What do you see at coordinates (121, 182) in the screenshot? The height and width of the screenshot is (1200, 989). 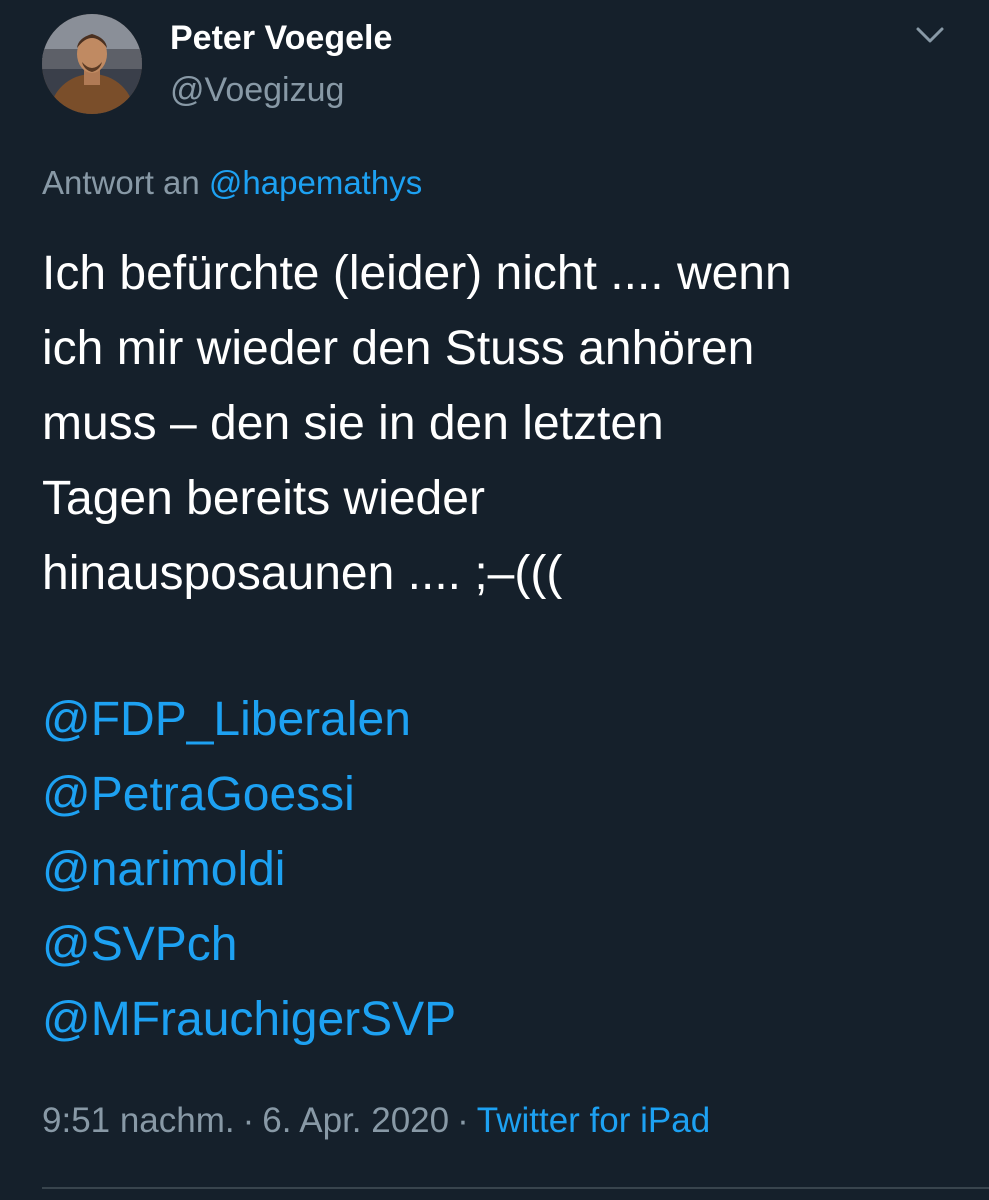 I see `reply-prefix: Antwort an` at bounding box center [121, 182].